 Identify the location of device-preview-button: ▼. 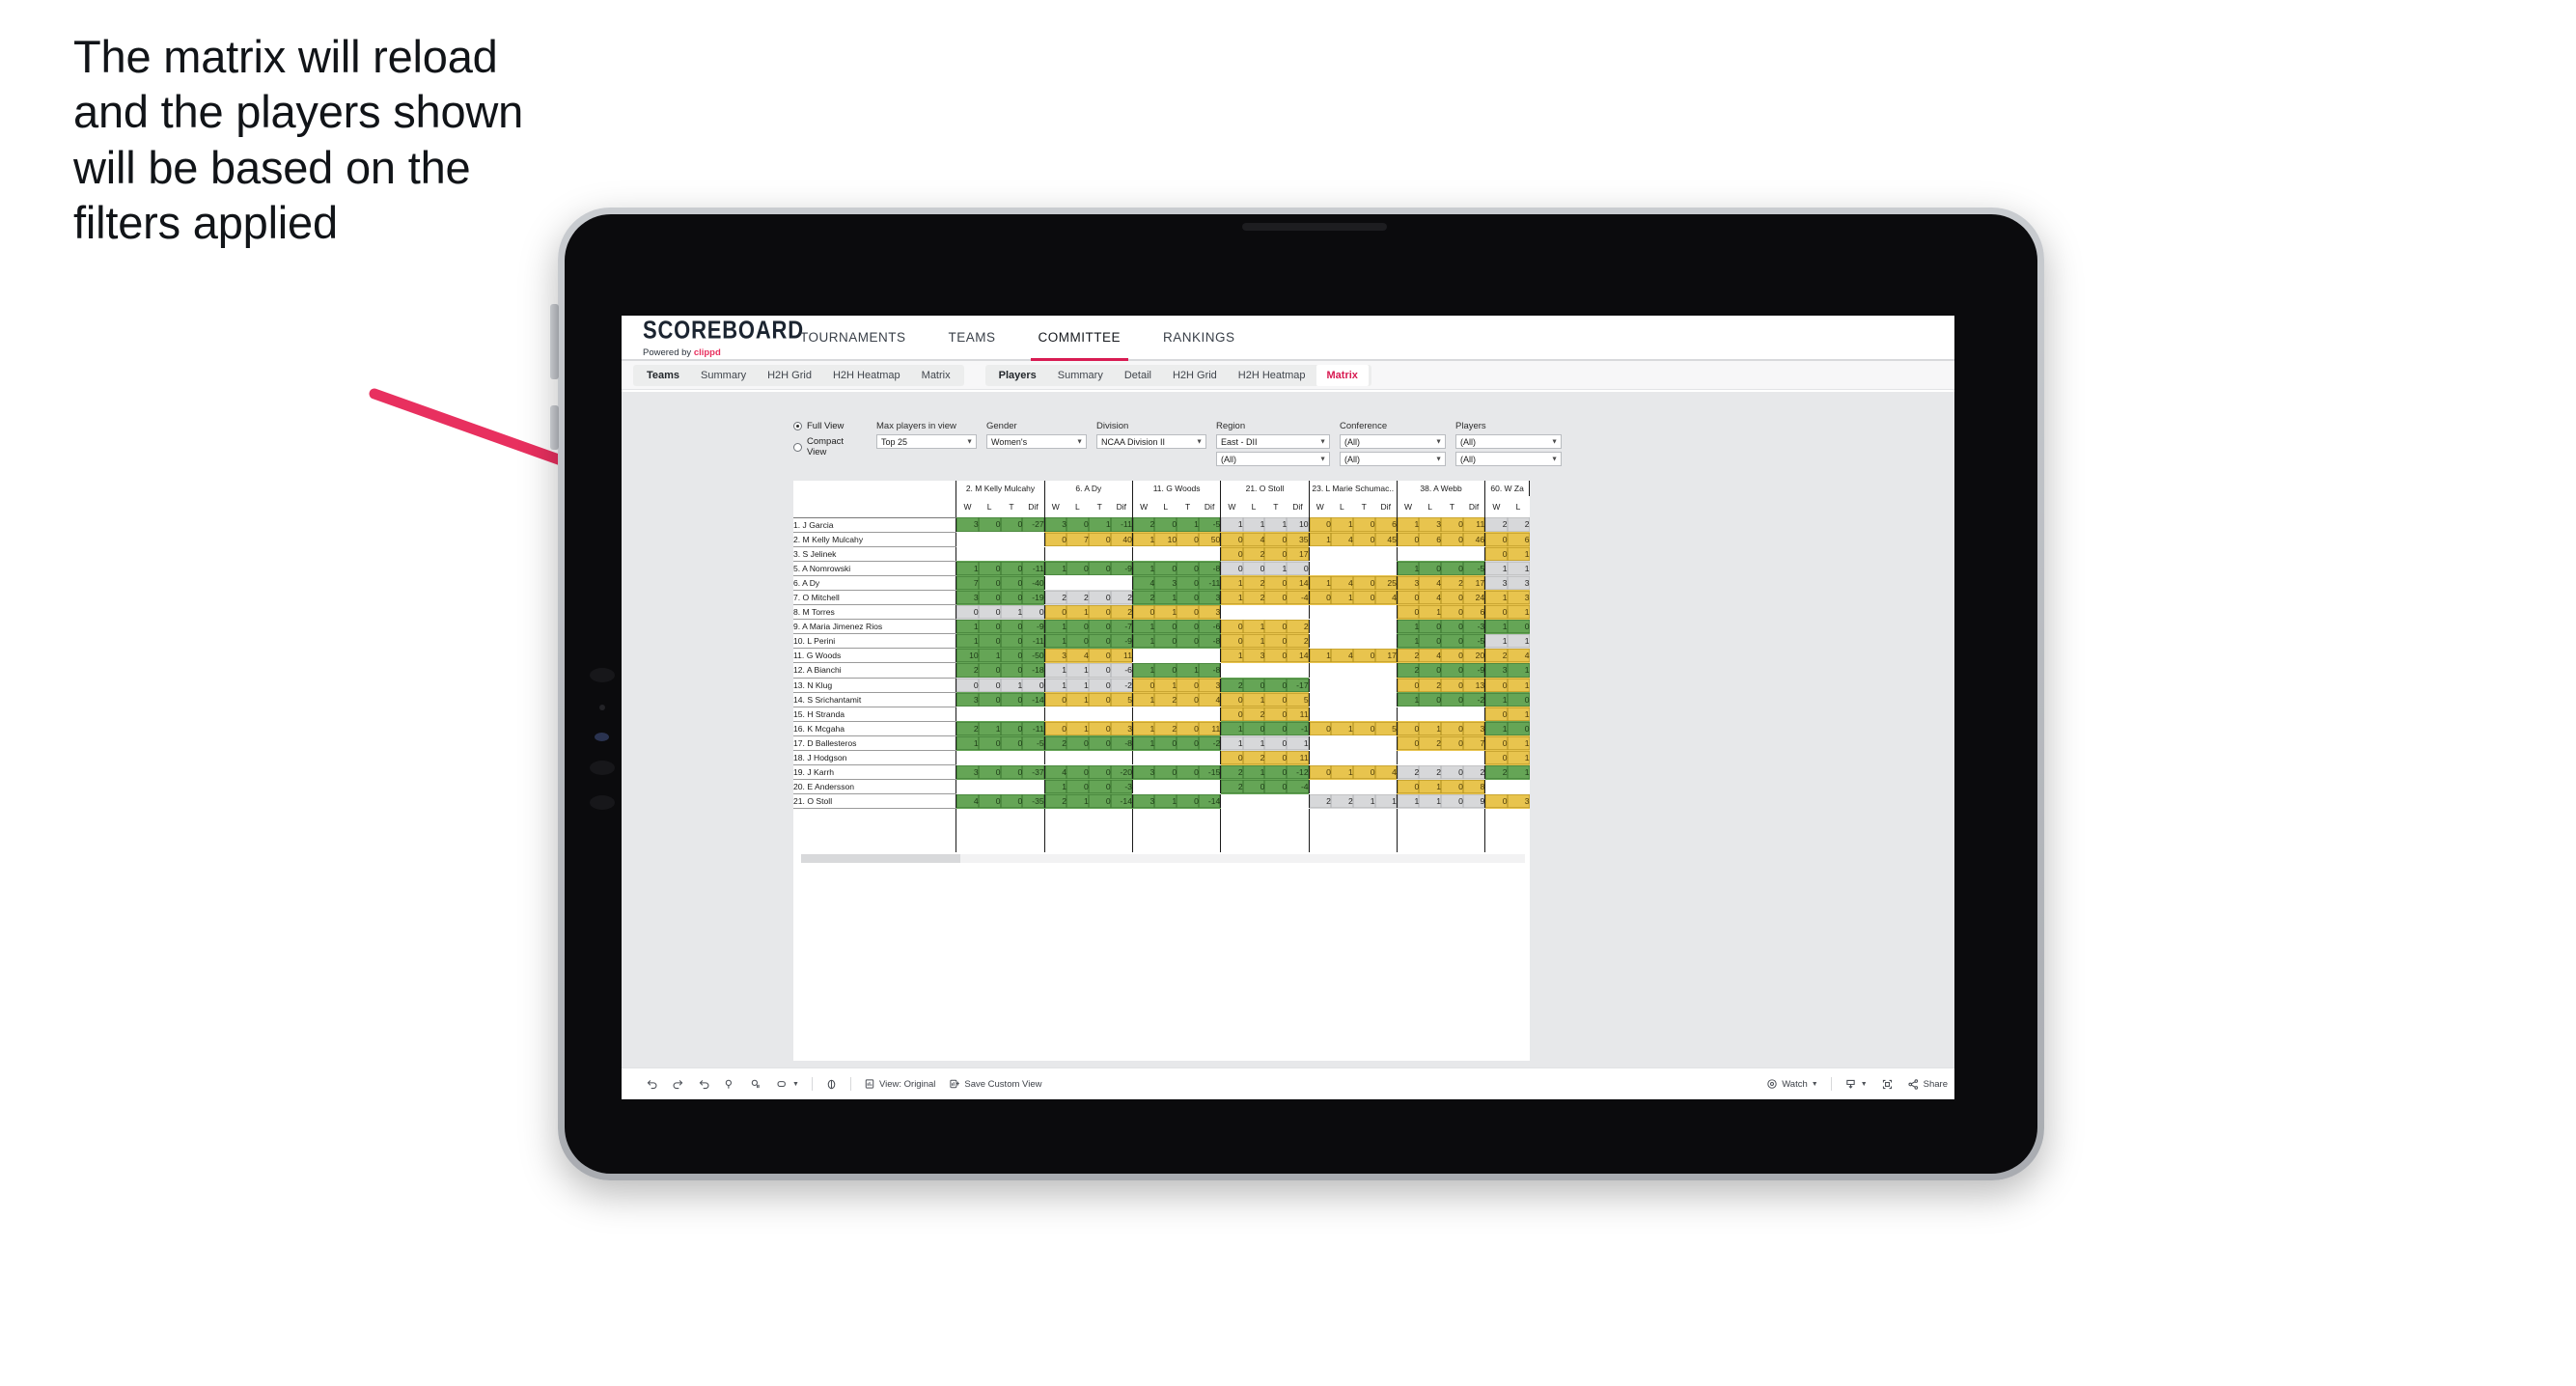
(787, 1084).